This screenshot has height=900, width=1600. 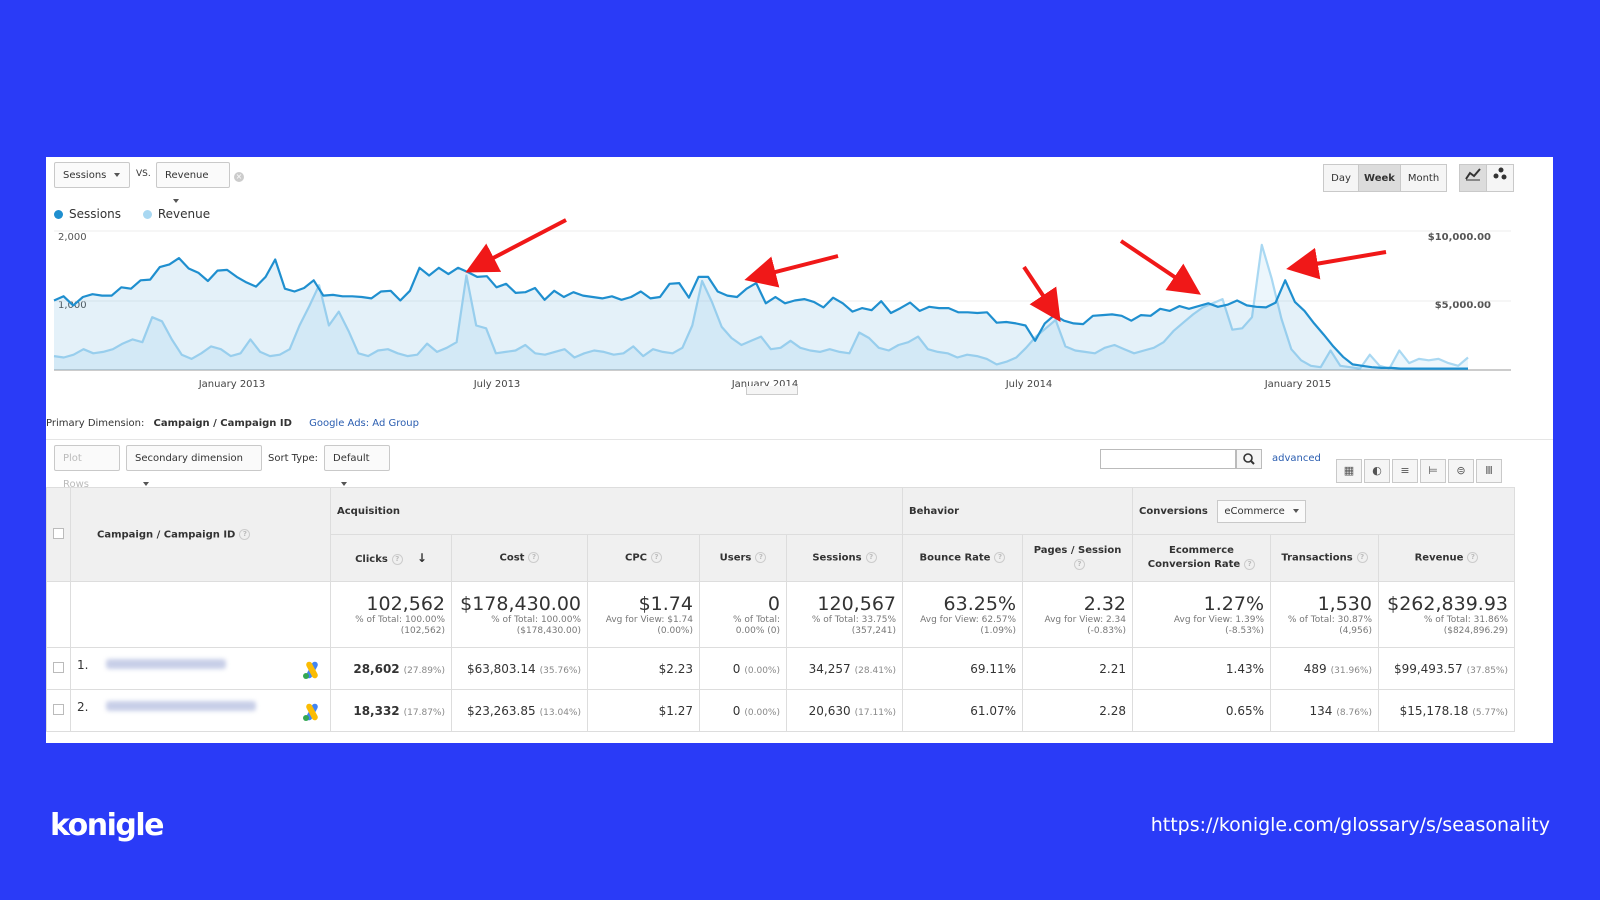 I want to click on secondary-dimension-select: Secondary dimension, so click(x=194, y=465).